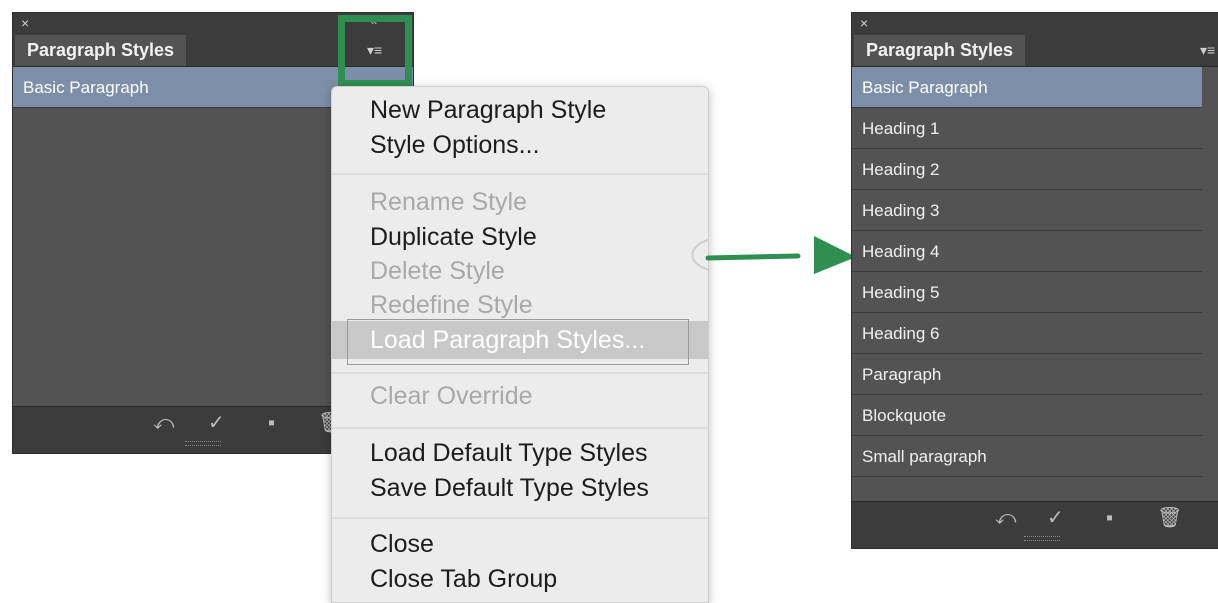 This screenshot has width=1218, height=603. I want to click on menu-item-redefine-style: Redefine Style, so click(451, 305).